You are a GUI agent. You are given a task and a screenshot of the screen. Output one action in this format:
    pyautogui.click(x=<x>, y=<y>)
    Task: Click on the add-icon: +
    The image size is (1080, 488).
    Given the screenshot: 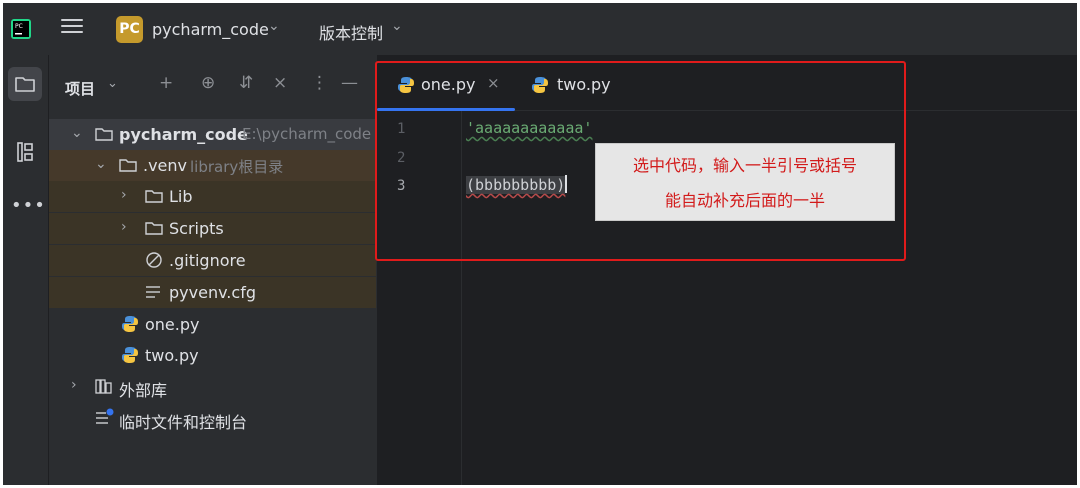 What is the action you would take?
    pyautogui.click(x=166, y=83)
    